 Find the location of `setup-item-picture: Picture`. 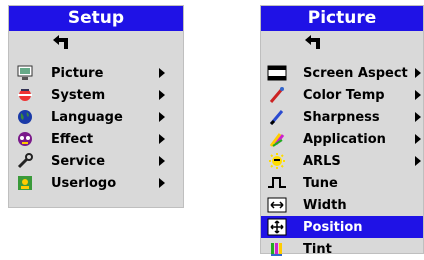

setup-item-picture: Picture is located at coordinates (96, 73).